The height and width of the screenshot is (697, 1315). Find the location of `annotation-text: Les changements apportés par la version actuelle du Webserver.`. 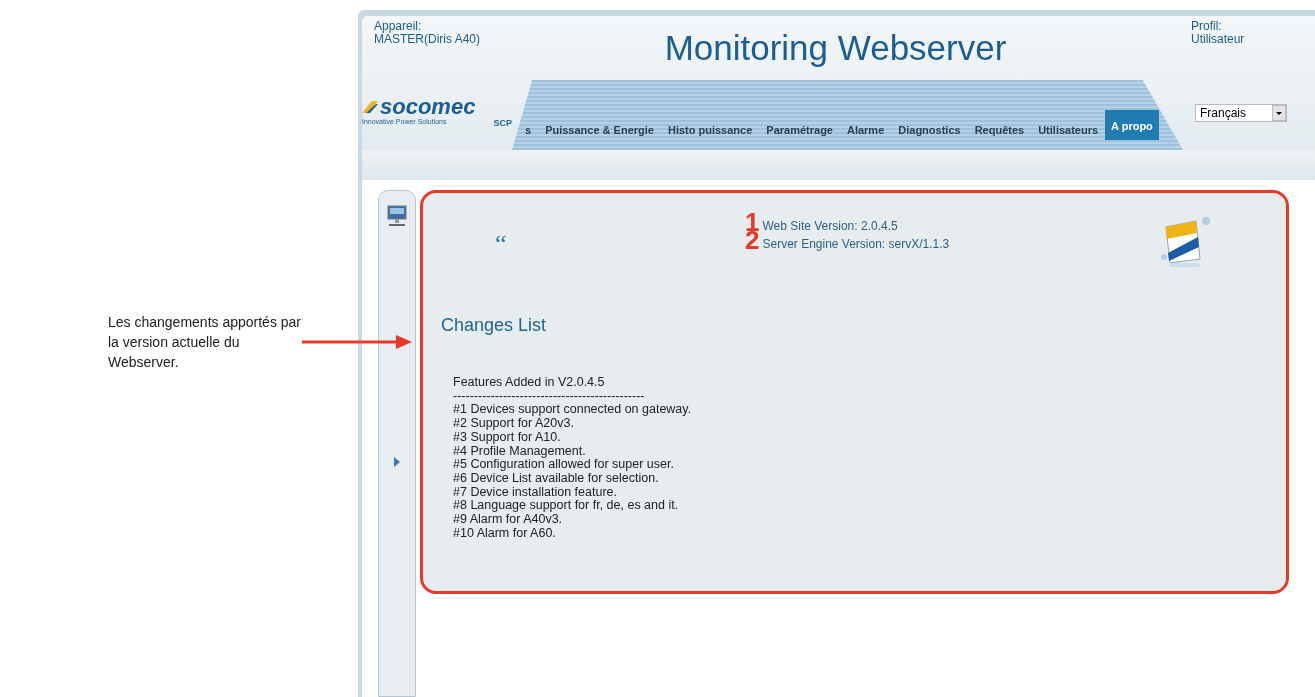

annotation-text: Les changements apportés par la version actuelle du Webserver. is located at coordinates (205, 342).